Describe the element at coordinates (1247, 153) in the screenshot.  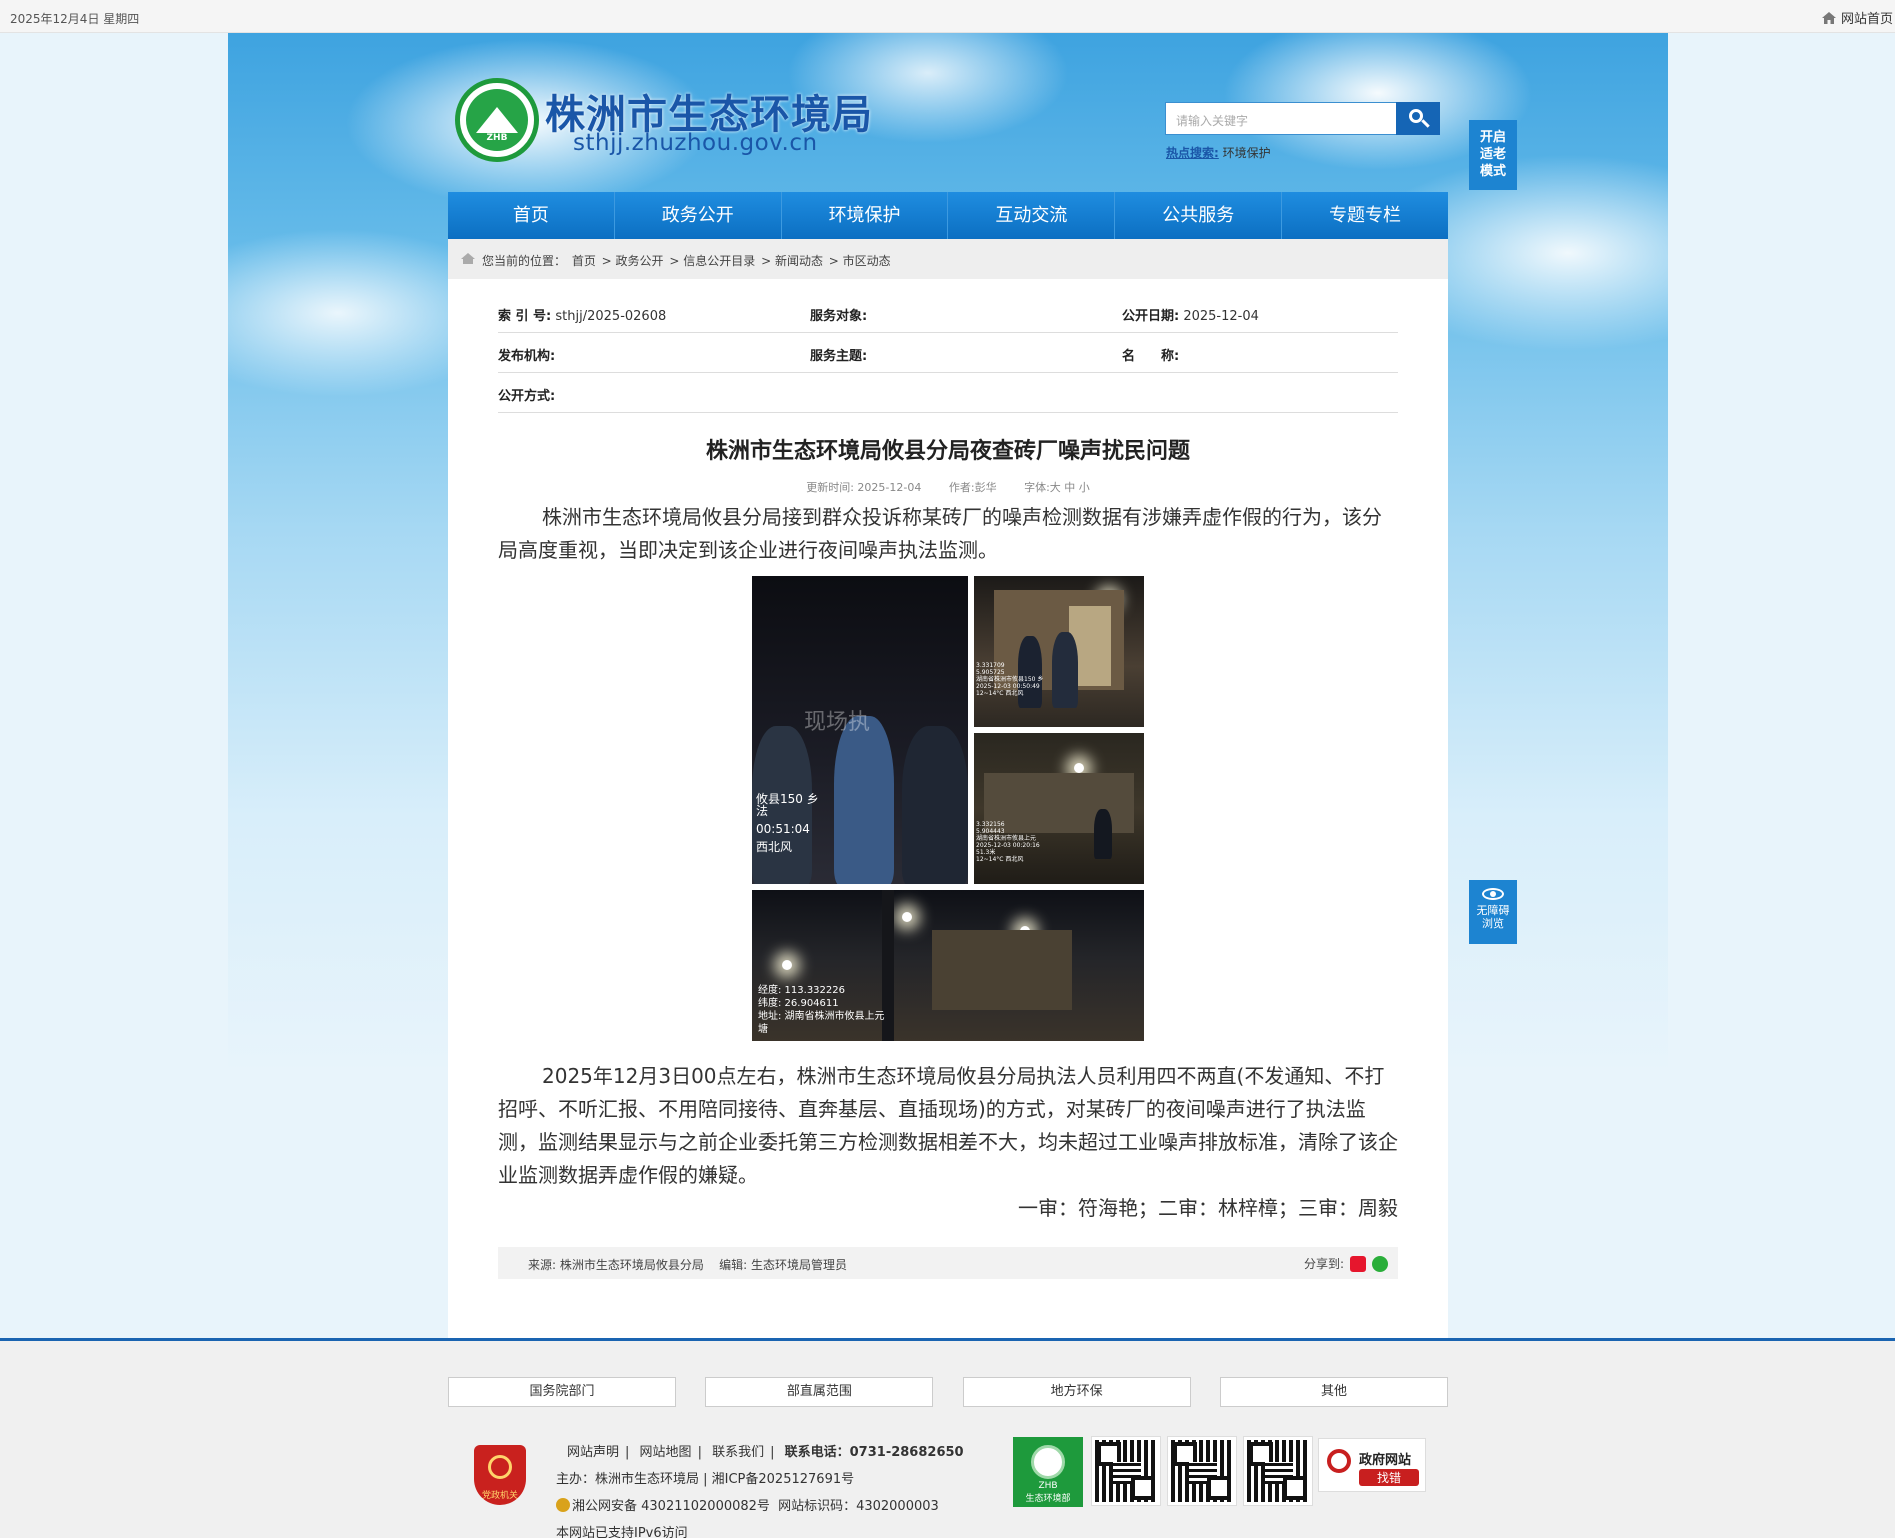
I see `hot-search-term: 环境保护` at that location.